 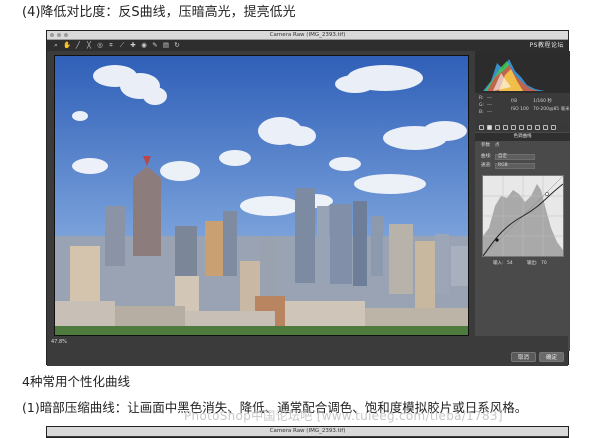 What do you see at coordinates (307, 45) in the screenshot?
I see `toolbar: ⌕ ✋ ╱ ╳ ◎ ⌗ ⟋ ✚ ◉ ✎ ▤ ↻ PS教程论坛` at bounding box center [307, 45].